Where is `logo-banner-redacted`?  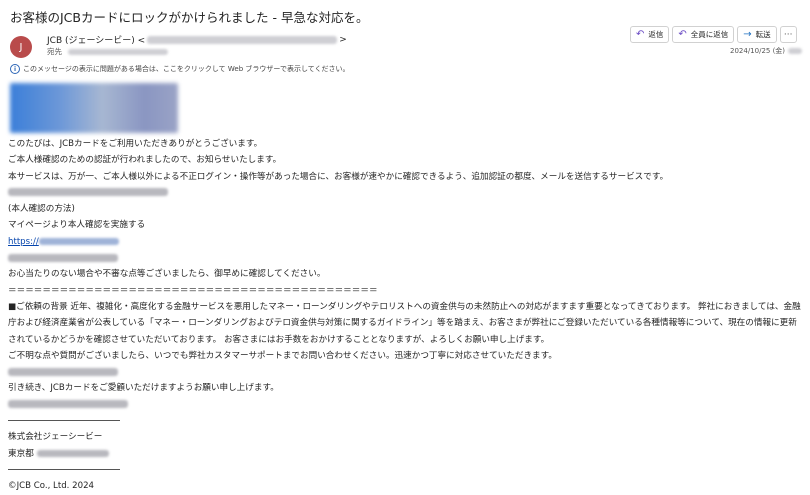
logo-banner-redacted is located at coordinates (94, 108).